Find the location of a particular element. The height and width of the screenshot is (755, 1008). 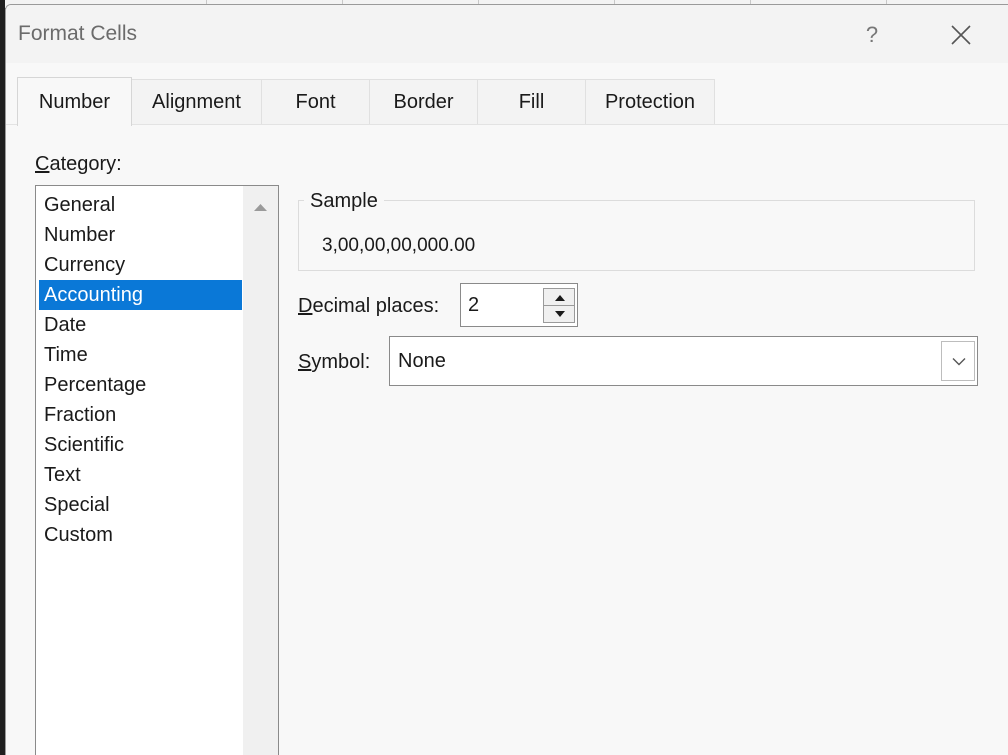

close-icon is located at coordinates (961, 35).